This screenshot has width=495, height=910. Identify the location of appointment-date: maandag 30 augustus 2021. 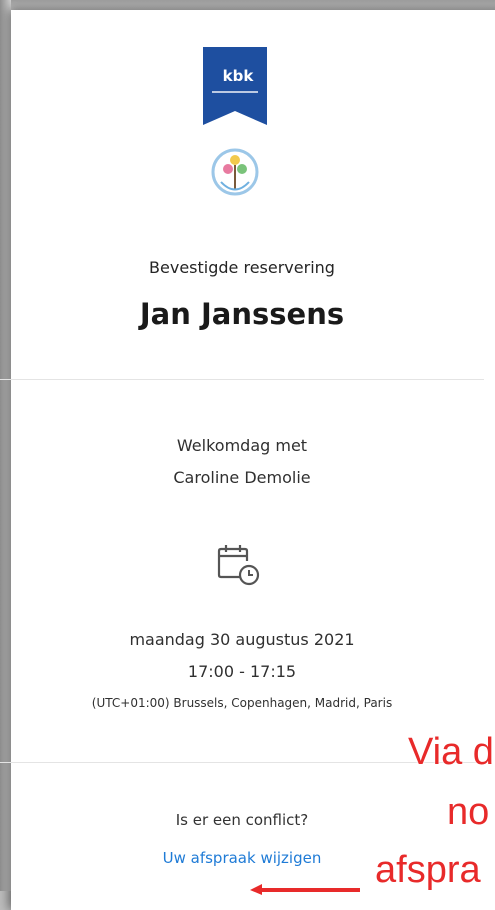
(242, 639).